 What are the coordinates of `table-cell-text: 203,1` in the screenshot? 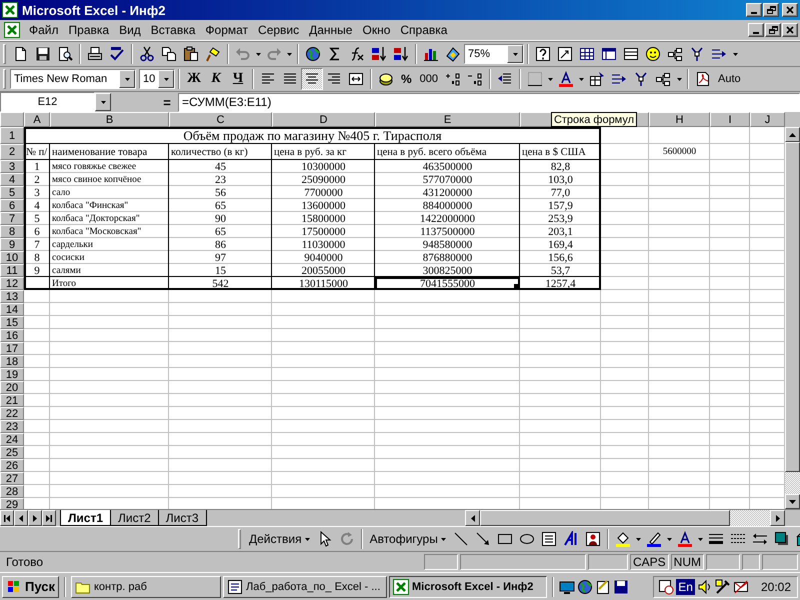 It's located at (560, 231).